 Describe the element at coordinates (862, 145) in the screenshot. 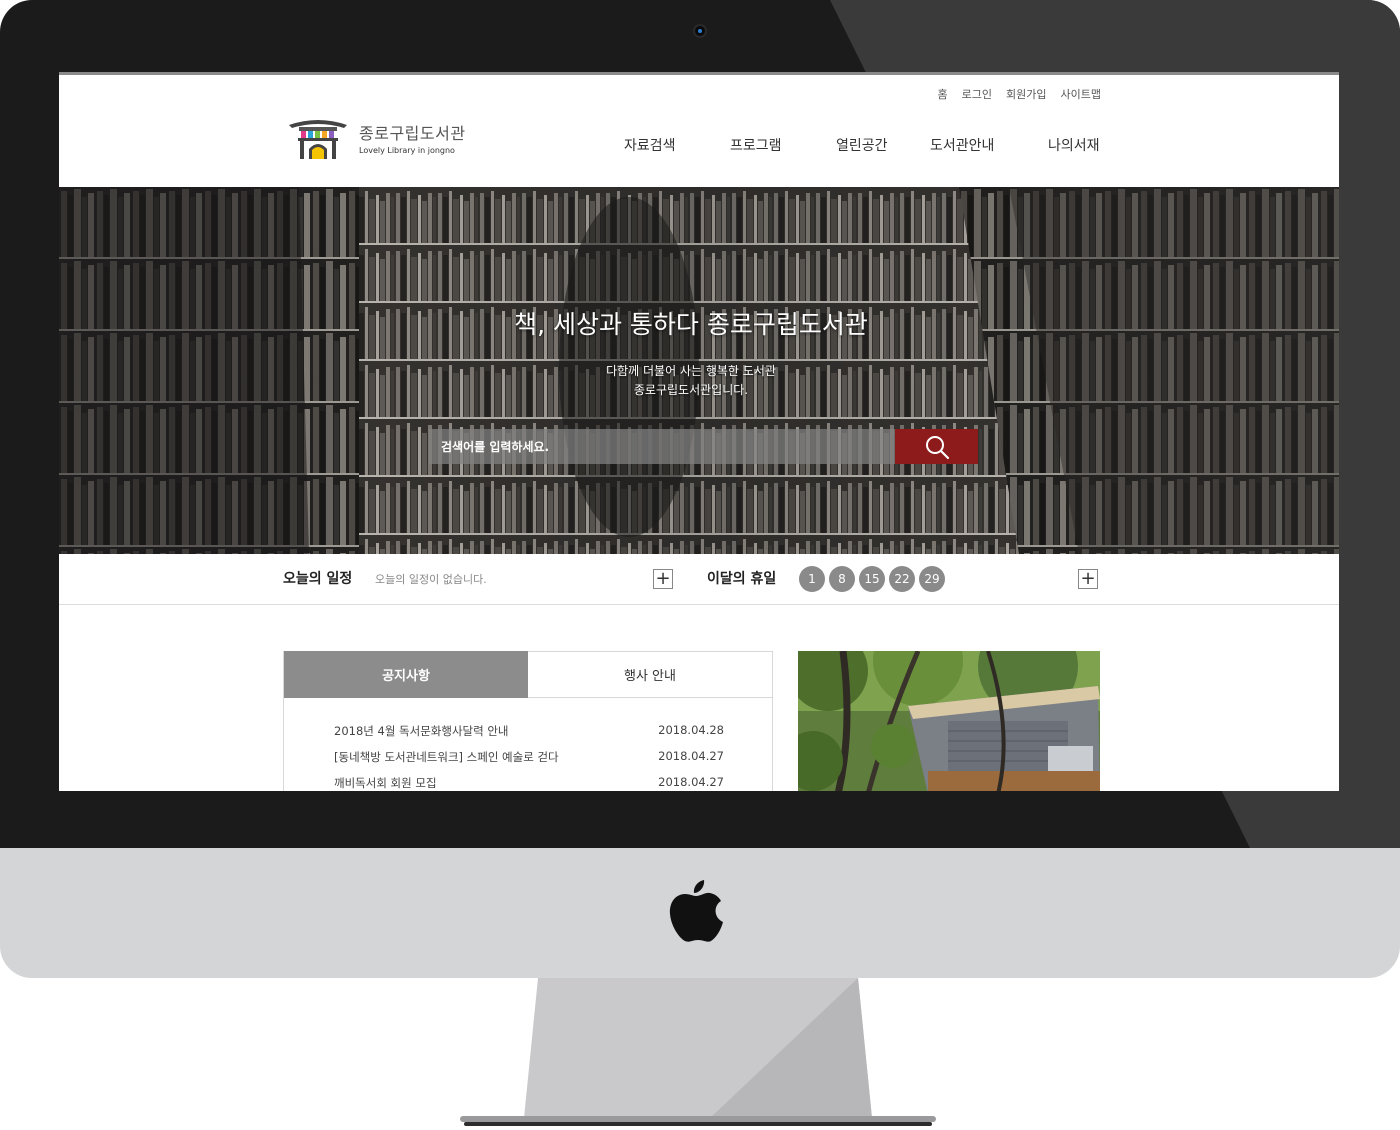

I see `nav-item-open-space: 열린공간` at that location.